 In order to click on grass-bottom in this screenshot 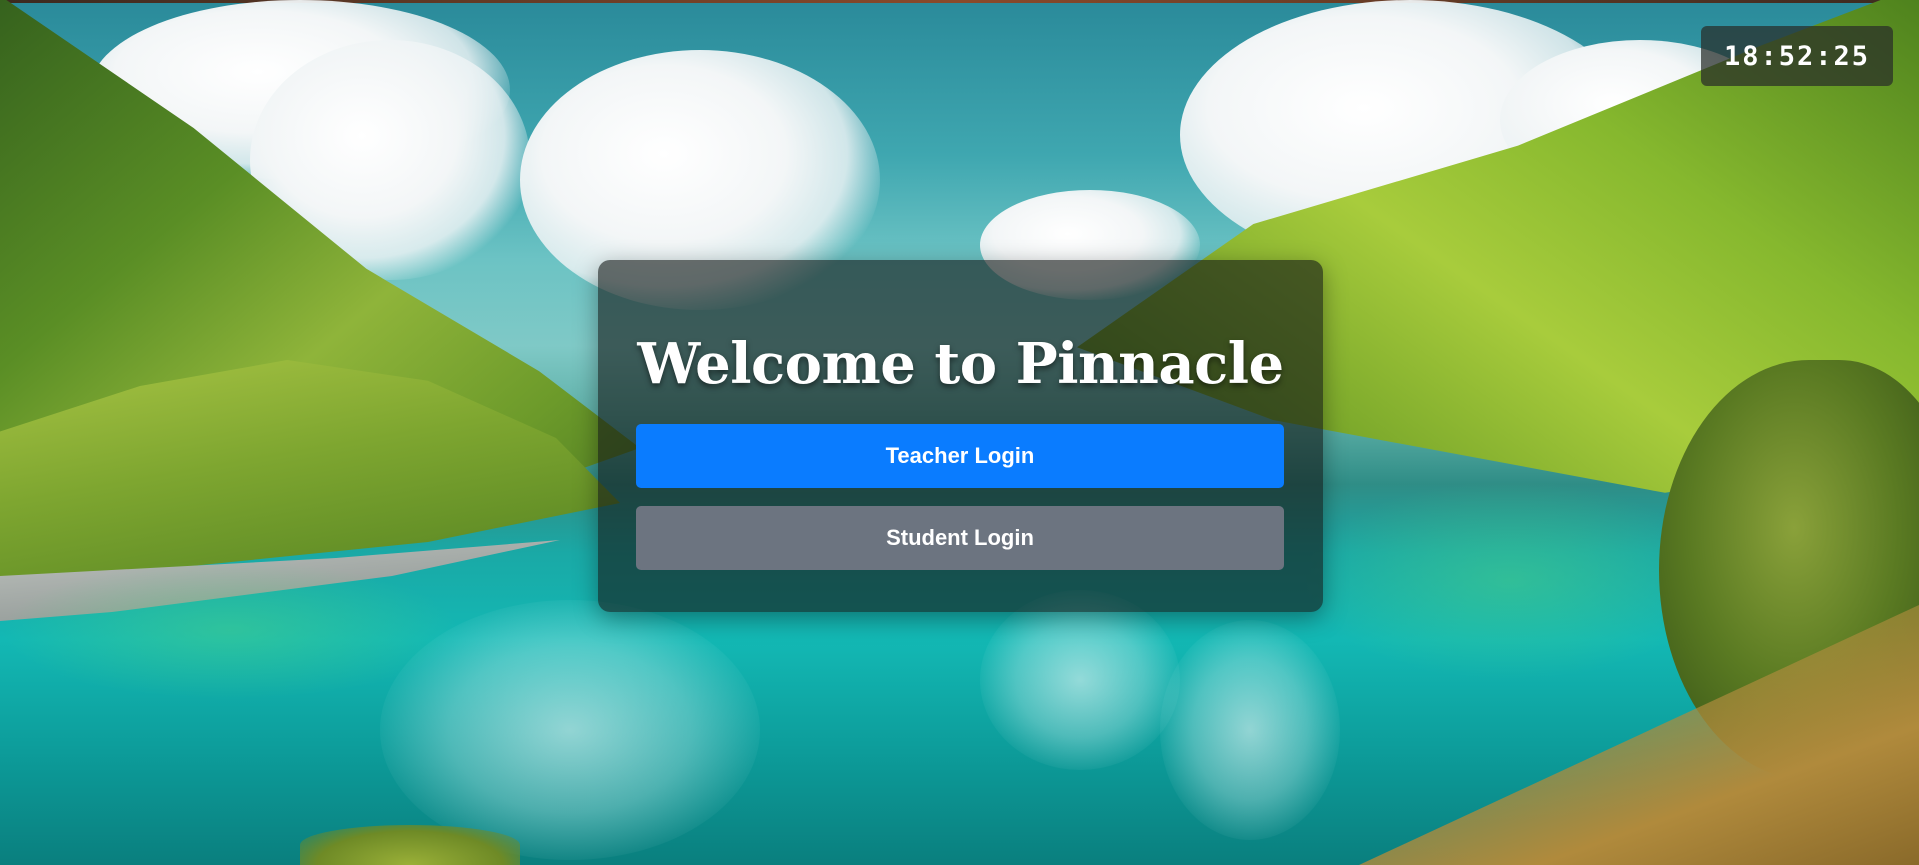, I will do `click(410, 845)`.